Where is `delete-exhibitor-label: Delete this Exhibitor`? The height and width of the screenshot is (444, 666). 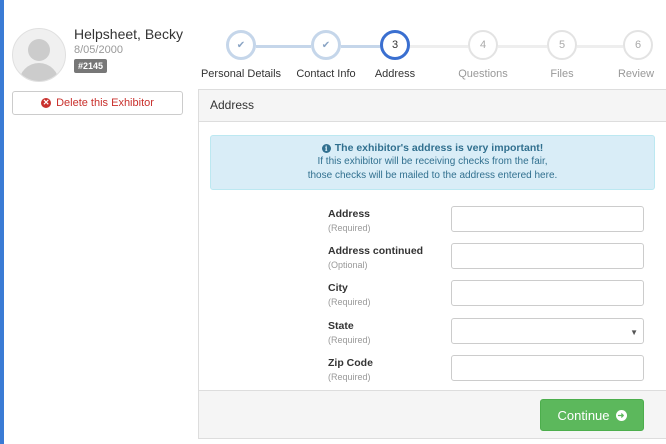
delete-exhibitor-label: Delete this Exhibitor is located at coordinates (105, 103).